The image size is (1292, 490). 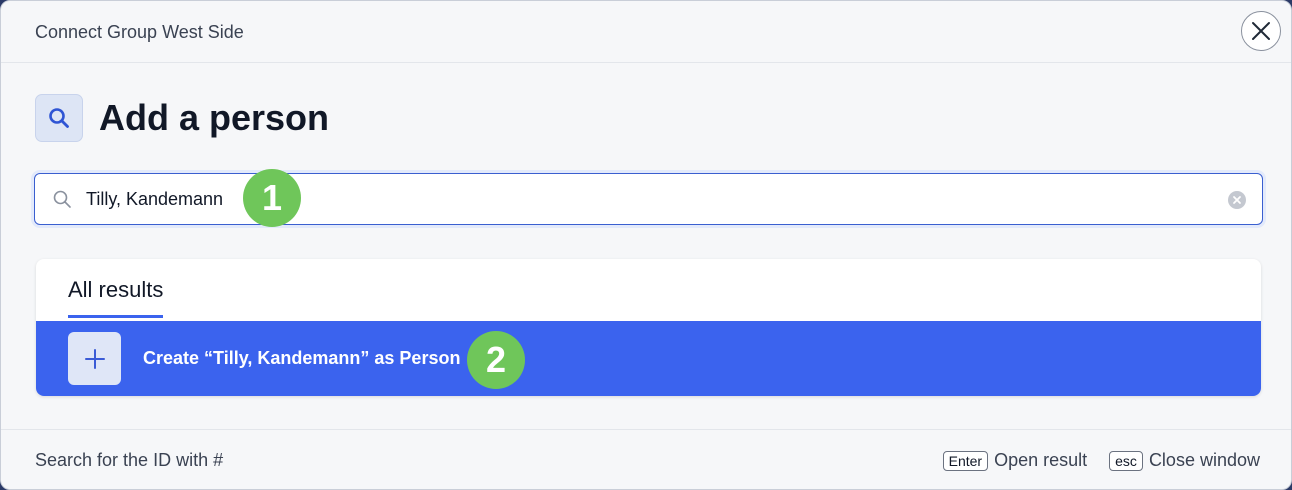 What do you see at coordinates (129, 460) in the screenshot?
I see `footer-hint: Search for the ID with #` at bounding box center [129, 460].